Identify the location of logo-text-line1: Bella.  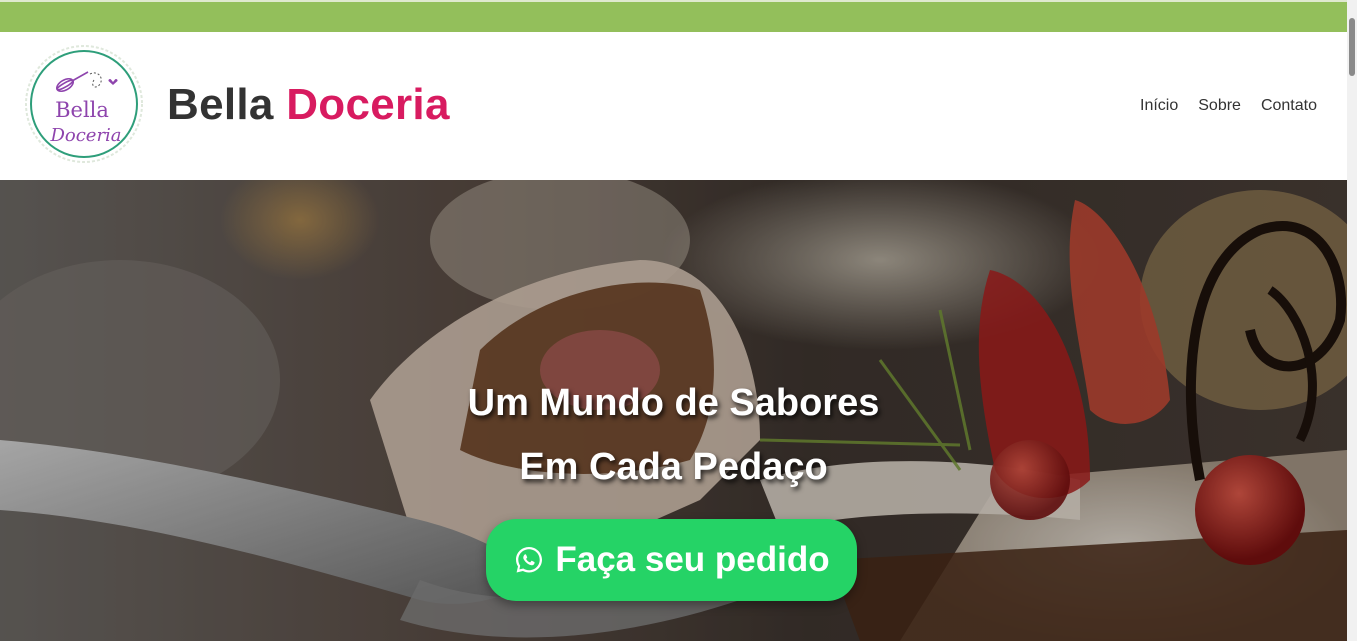
(82, 110).